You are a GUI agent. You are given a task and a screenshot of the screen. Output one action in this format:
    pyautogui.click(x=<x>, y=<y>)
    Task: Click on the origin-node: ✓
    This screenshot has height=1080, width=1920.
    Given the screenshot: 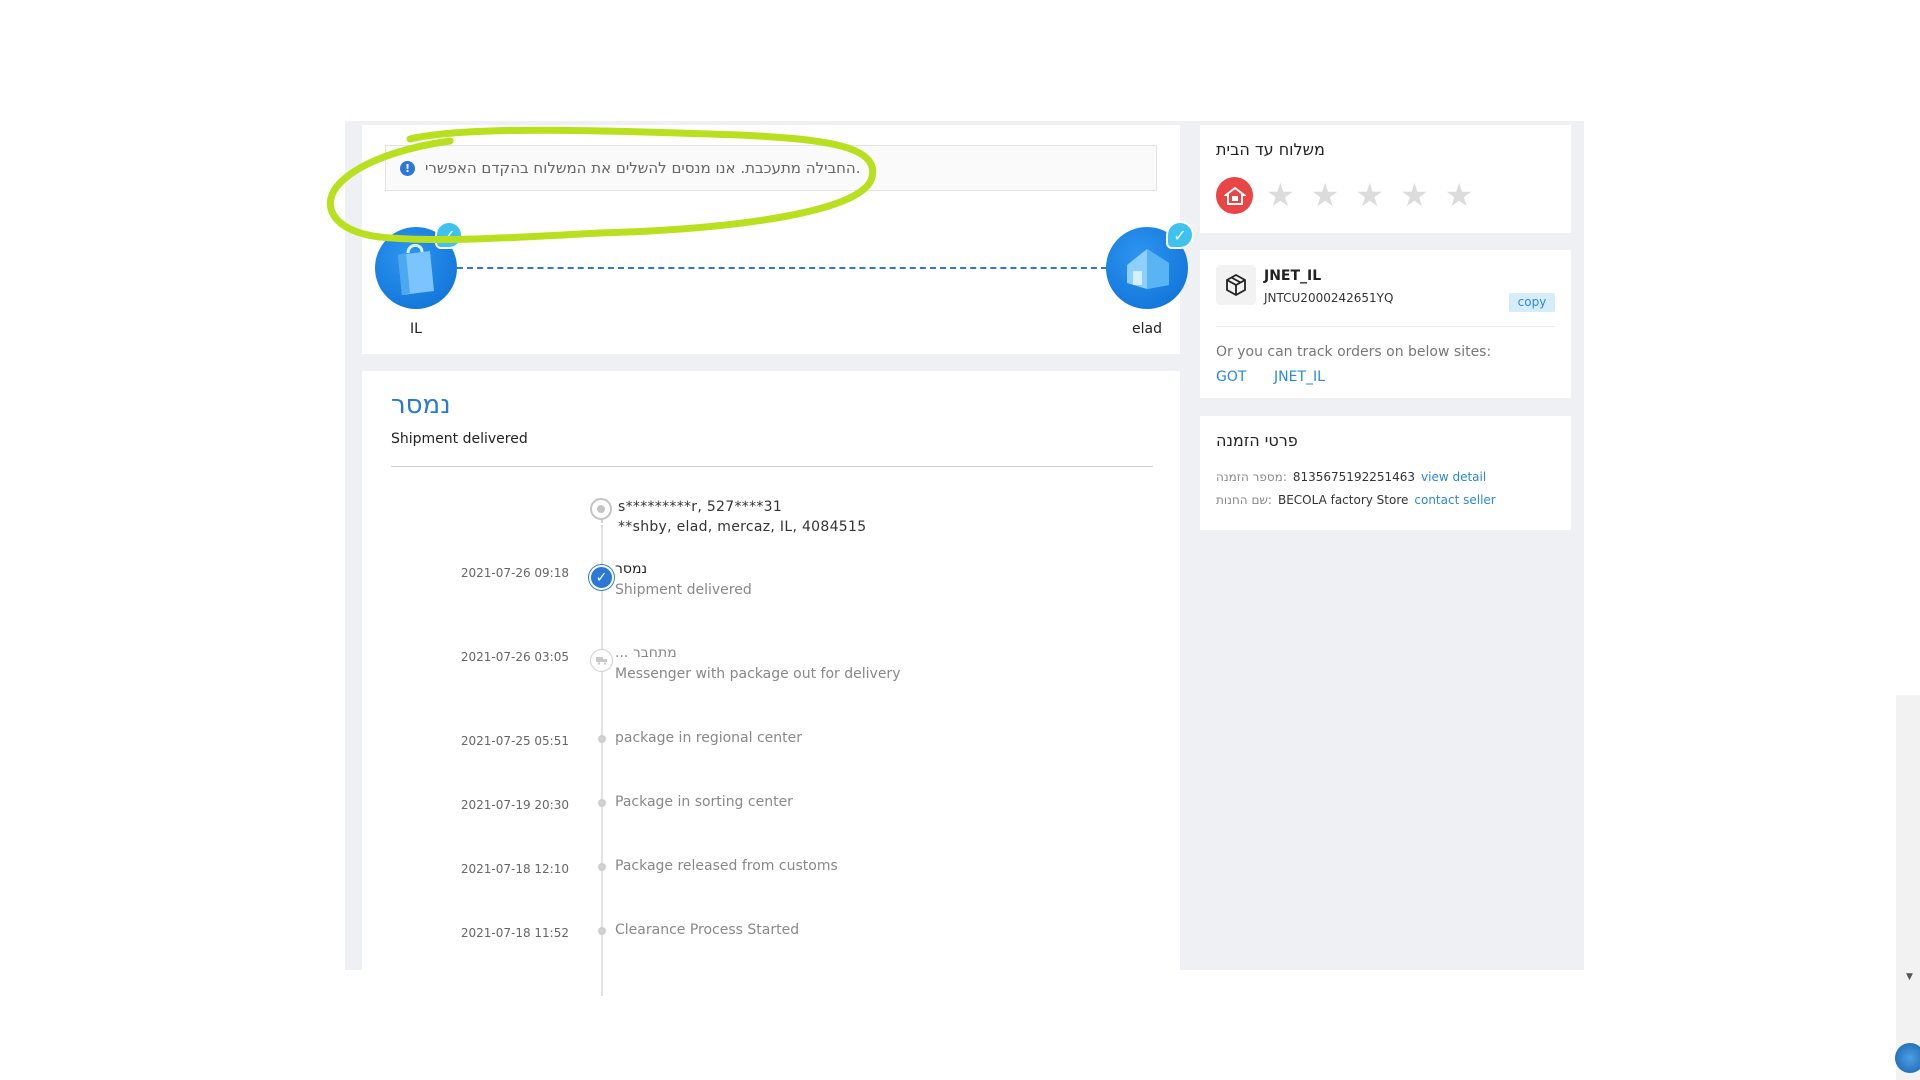 What is the action you would take?
    pyautogui.click(x=419, y=265)
    